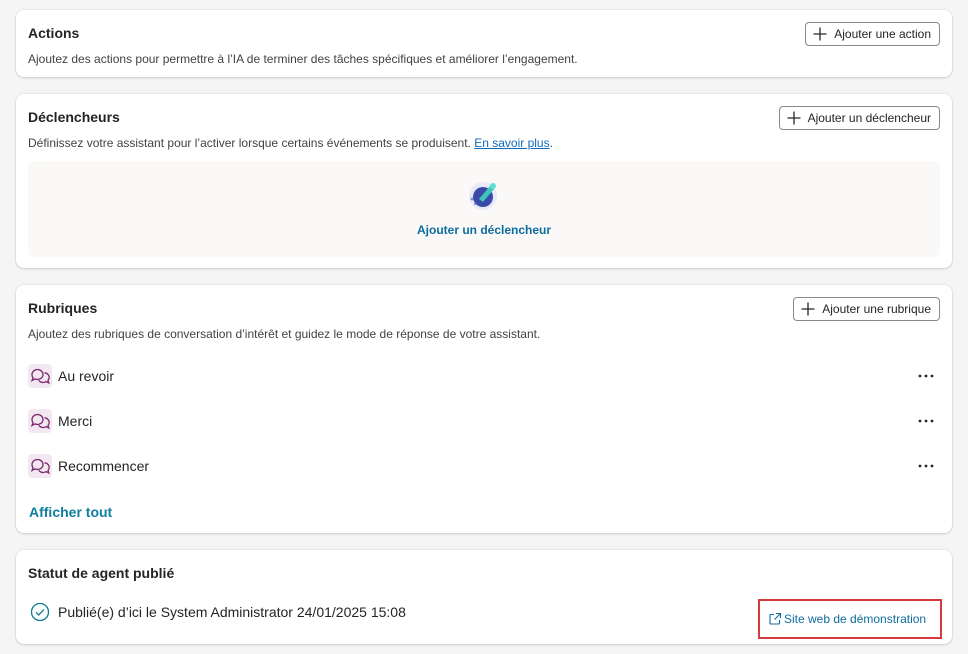 The width and height of the screenshot is (968, 654). Describe the element at coordinates (882, 34) in the screenshot. I see `add-action-label: Ajouter une action` at that location.